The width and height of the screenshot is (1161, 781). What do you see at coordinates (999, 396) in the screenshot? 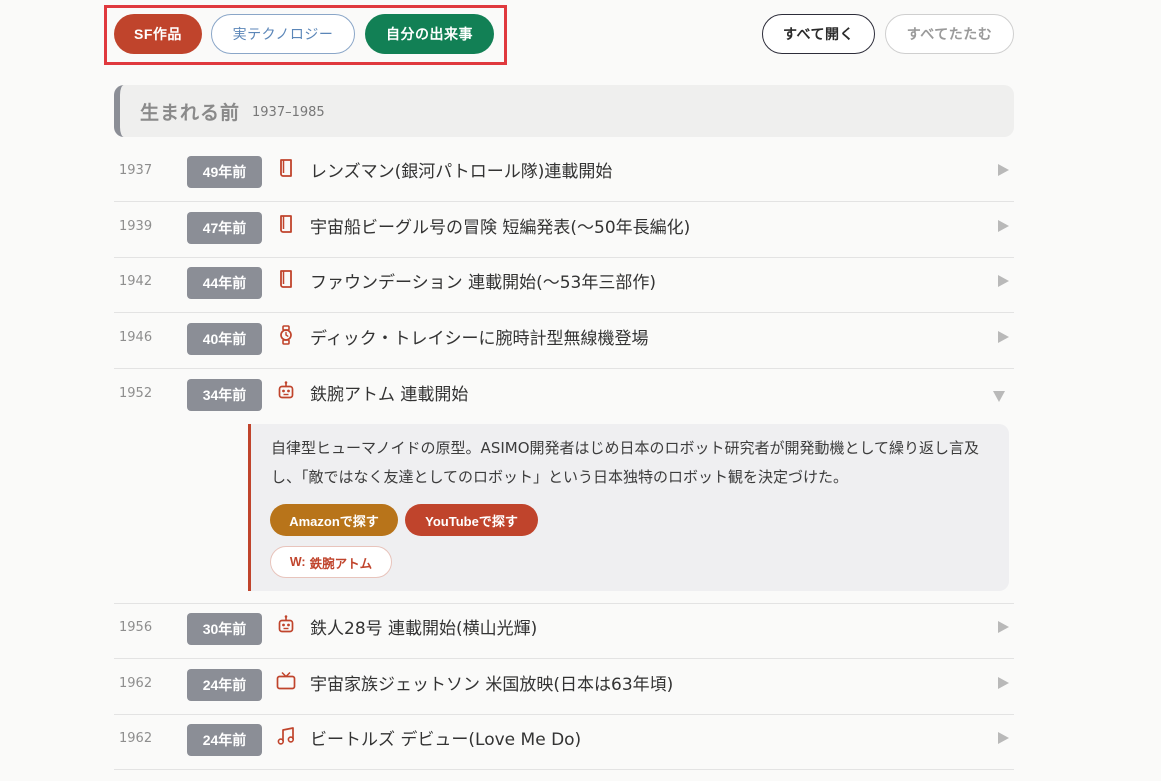
I see `collapse-arrow-icon` at bounding box center [999, 396].